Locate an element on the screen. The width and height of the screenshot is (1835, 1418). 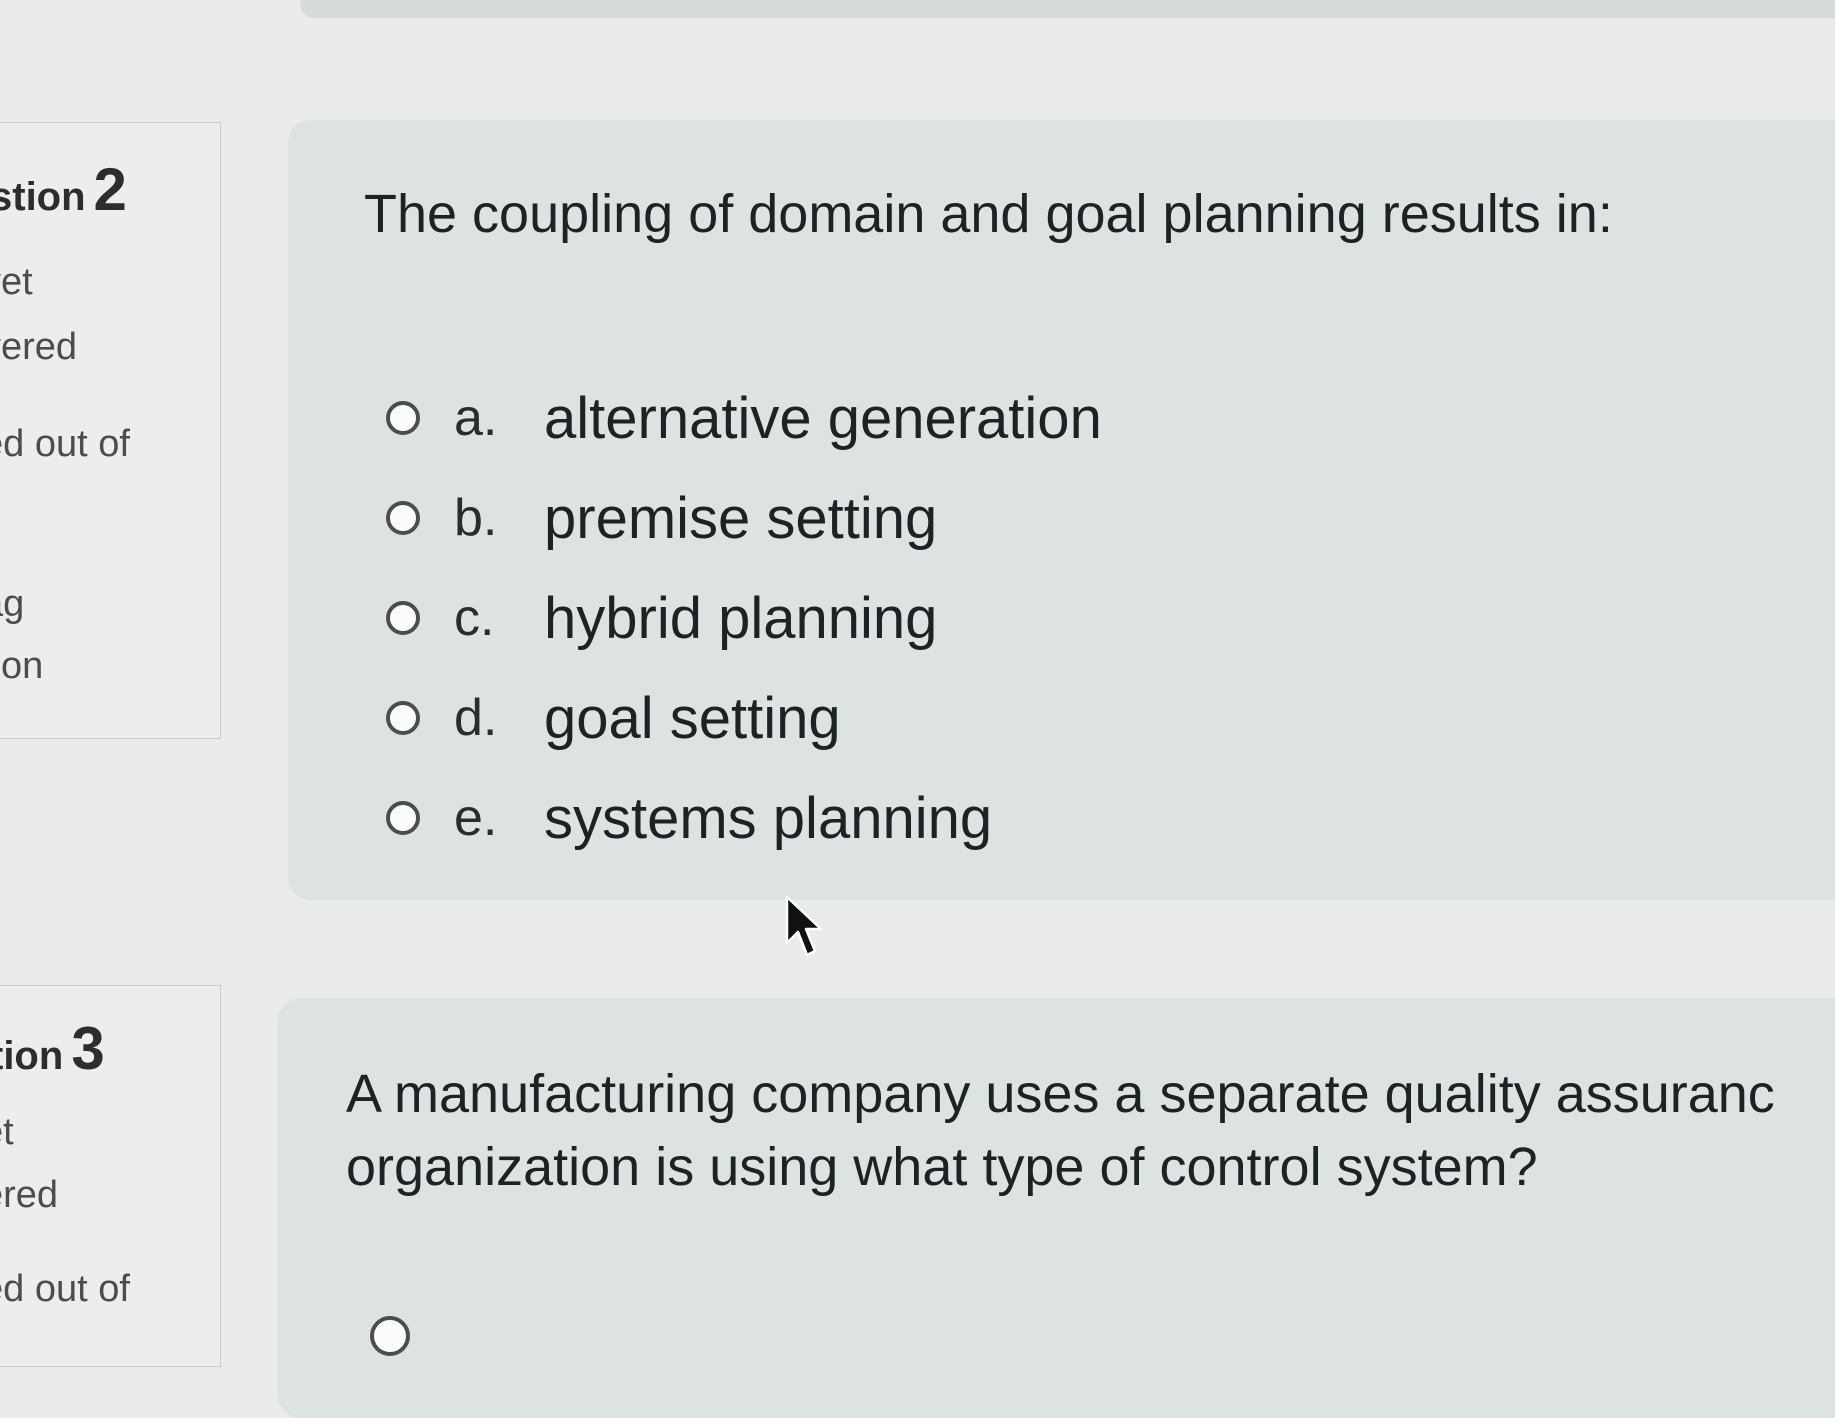
option-b: b. premise setting is located at coordinates (744, 518).